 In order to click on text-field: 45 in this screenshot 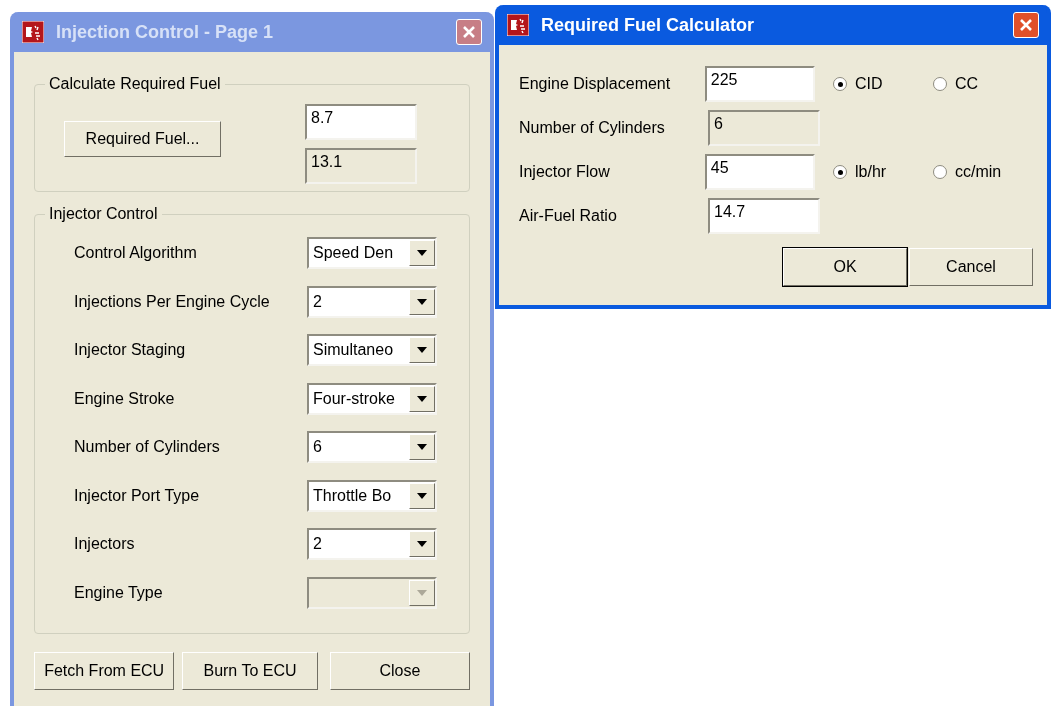, I will do `click(759, 172)`.